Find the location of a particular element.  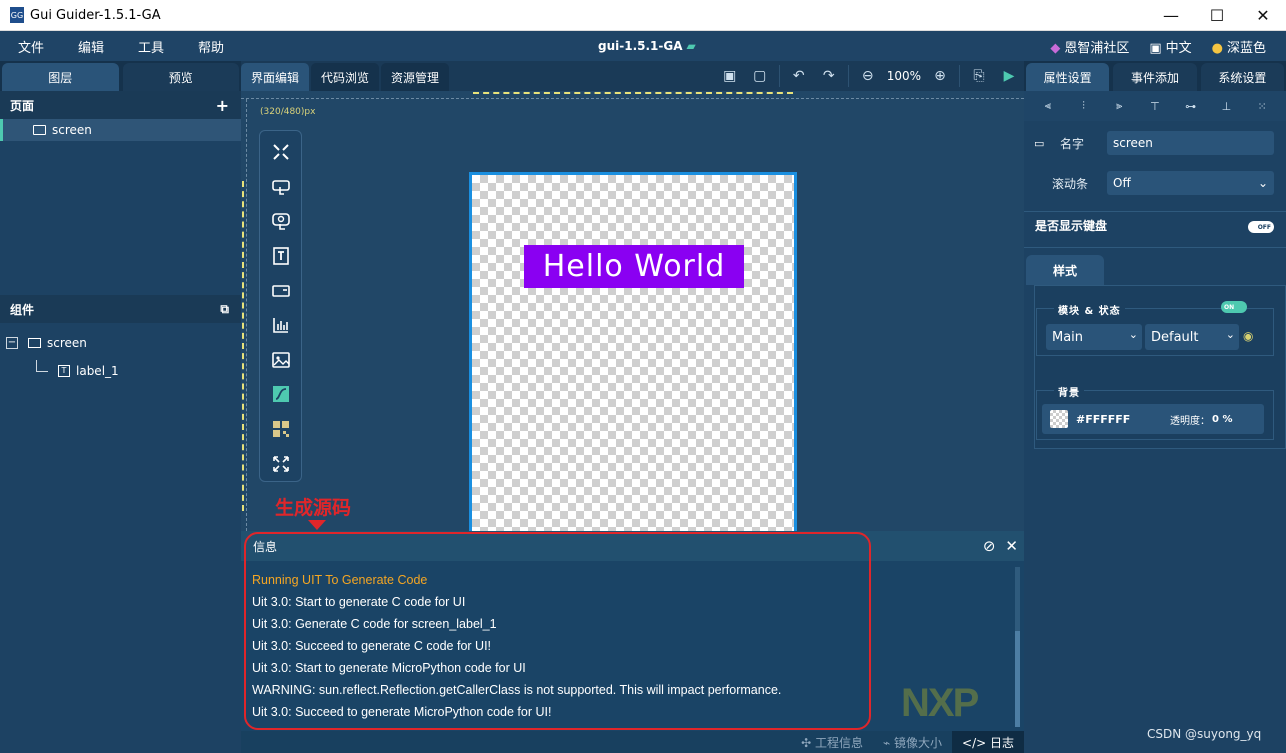

tab-preview: 预览 is located at coordinates (180, 77).